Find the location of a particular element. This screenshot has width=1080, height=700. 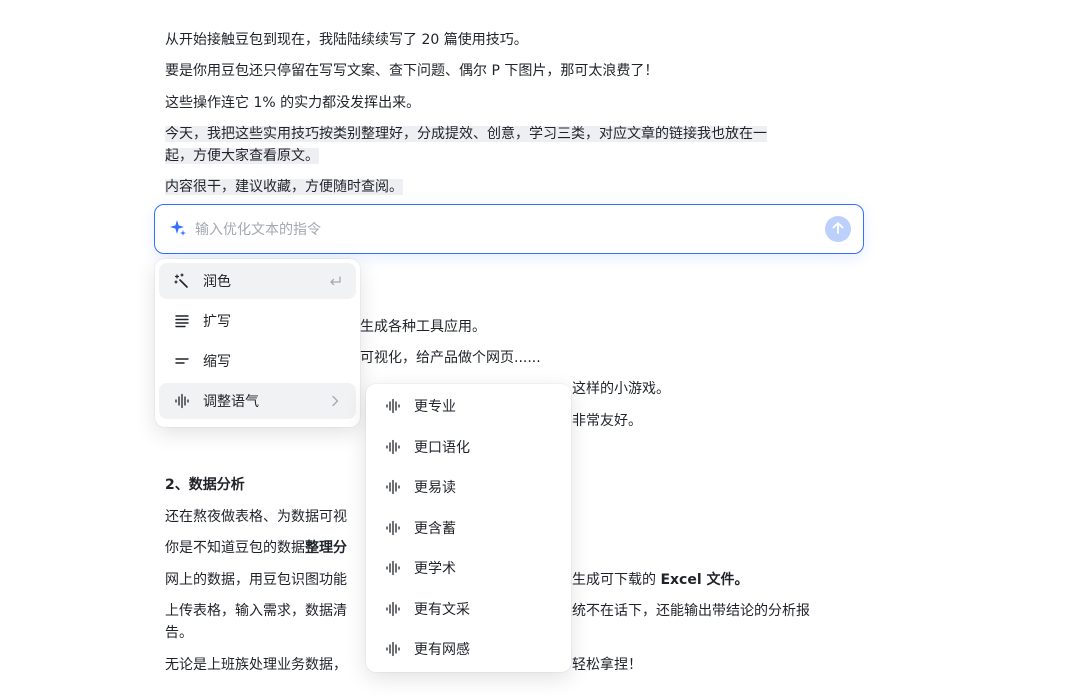

tone-submenu: 更专业 更口语化 更易读 更含蓄 更学术 更有文采 更有网感 is located at coordinates (468, 528).